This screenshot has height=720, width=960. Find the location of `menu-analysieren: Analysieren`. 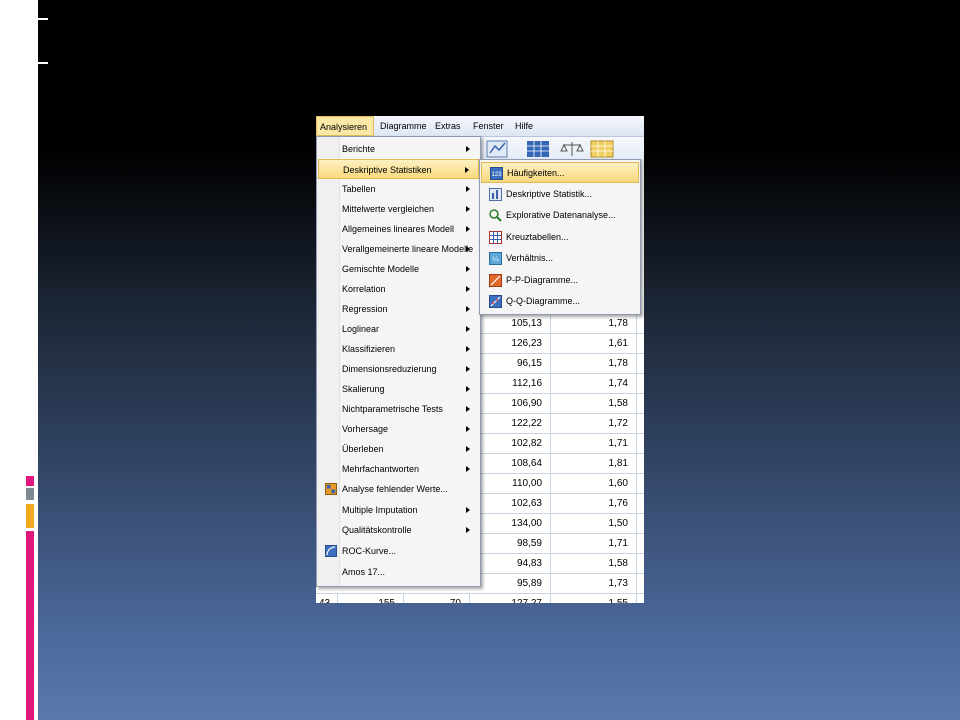

menu-analysieren: Analysieren is located at coordinates (345, 126).